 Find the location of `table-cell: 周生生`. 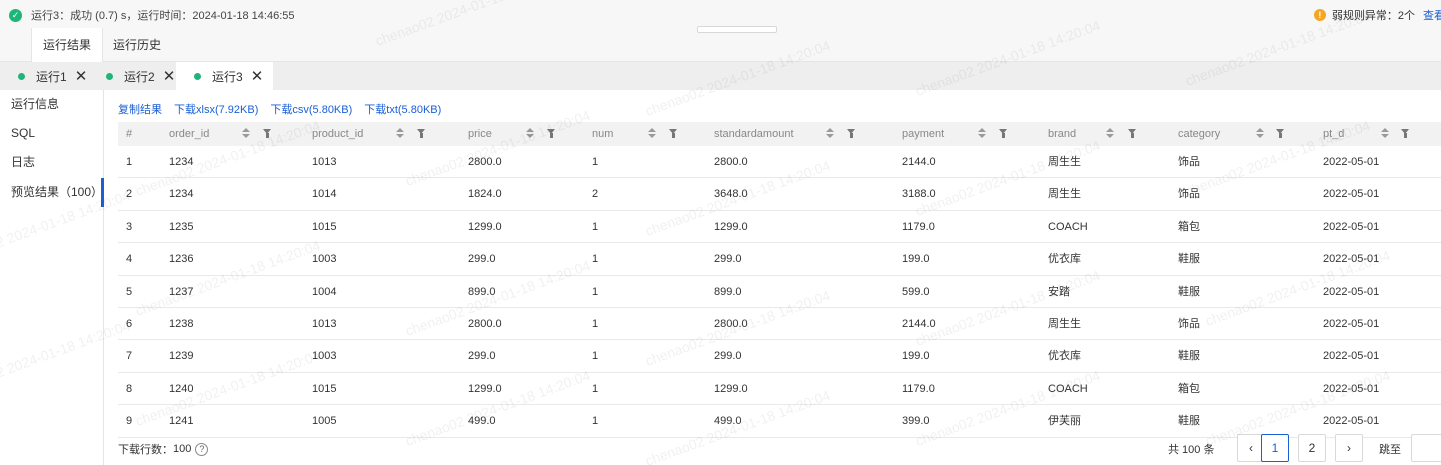

table-cell: 周生生 is located at coordinates (1064, 323).